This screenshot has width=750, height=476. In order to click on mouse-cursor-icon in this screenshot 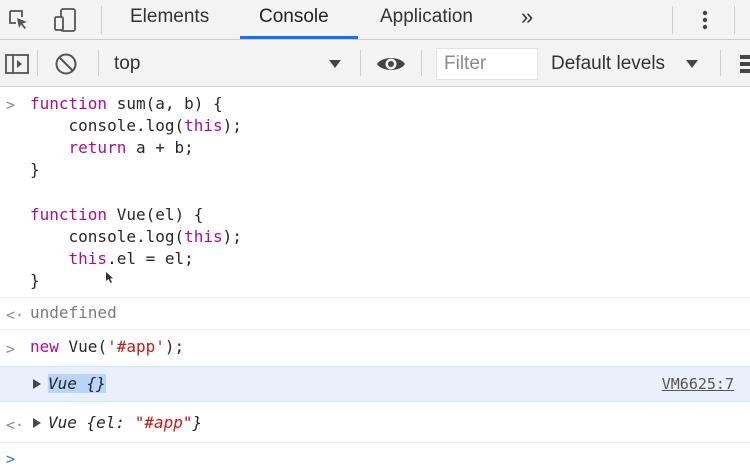, I will do `click(110, 280)`.